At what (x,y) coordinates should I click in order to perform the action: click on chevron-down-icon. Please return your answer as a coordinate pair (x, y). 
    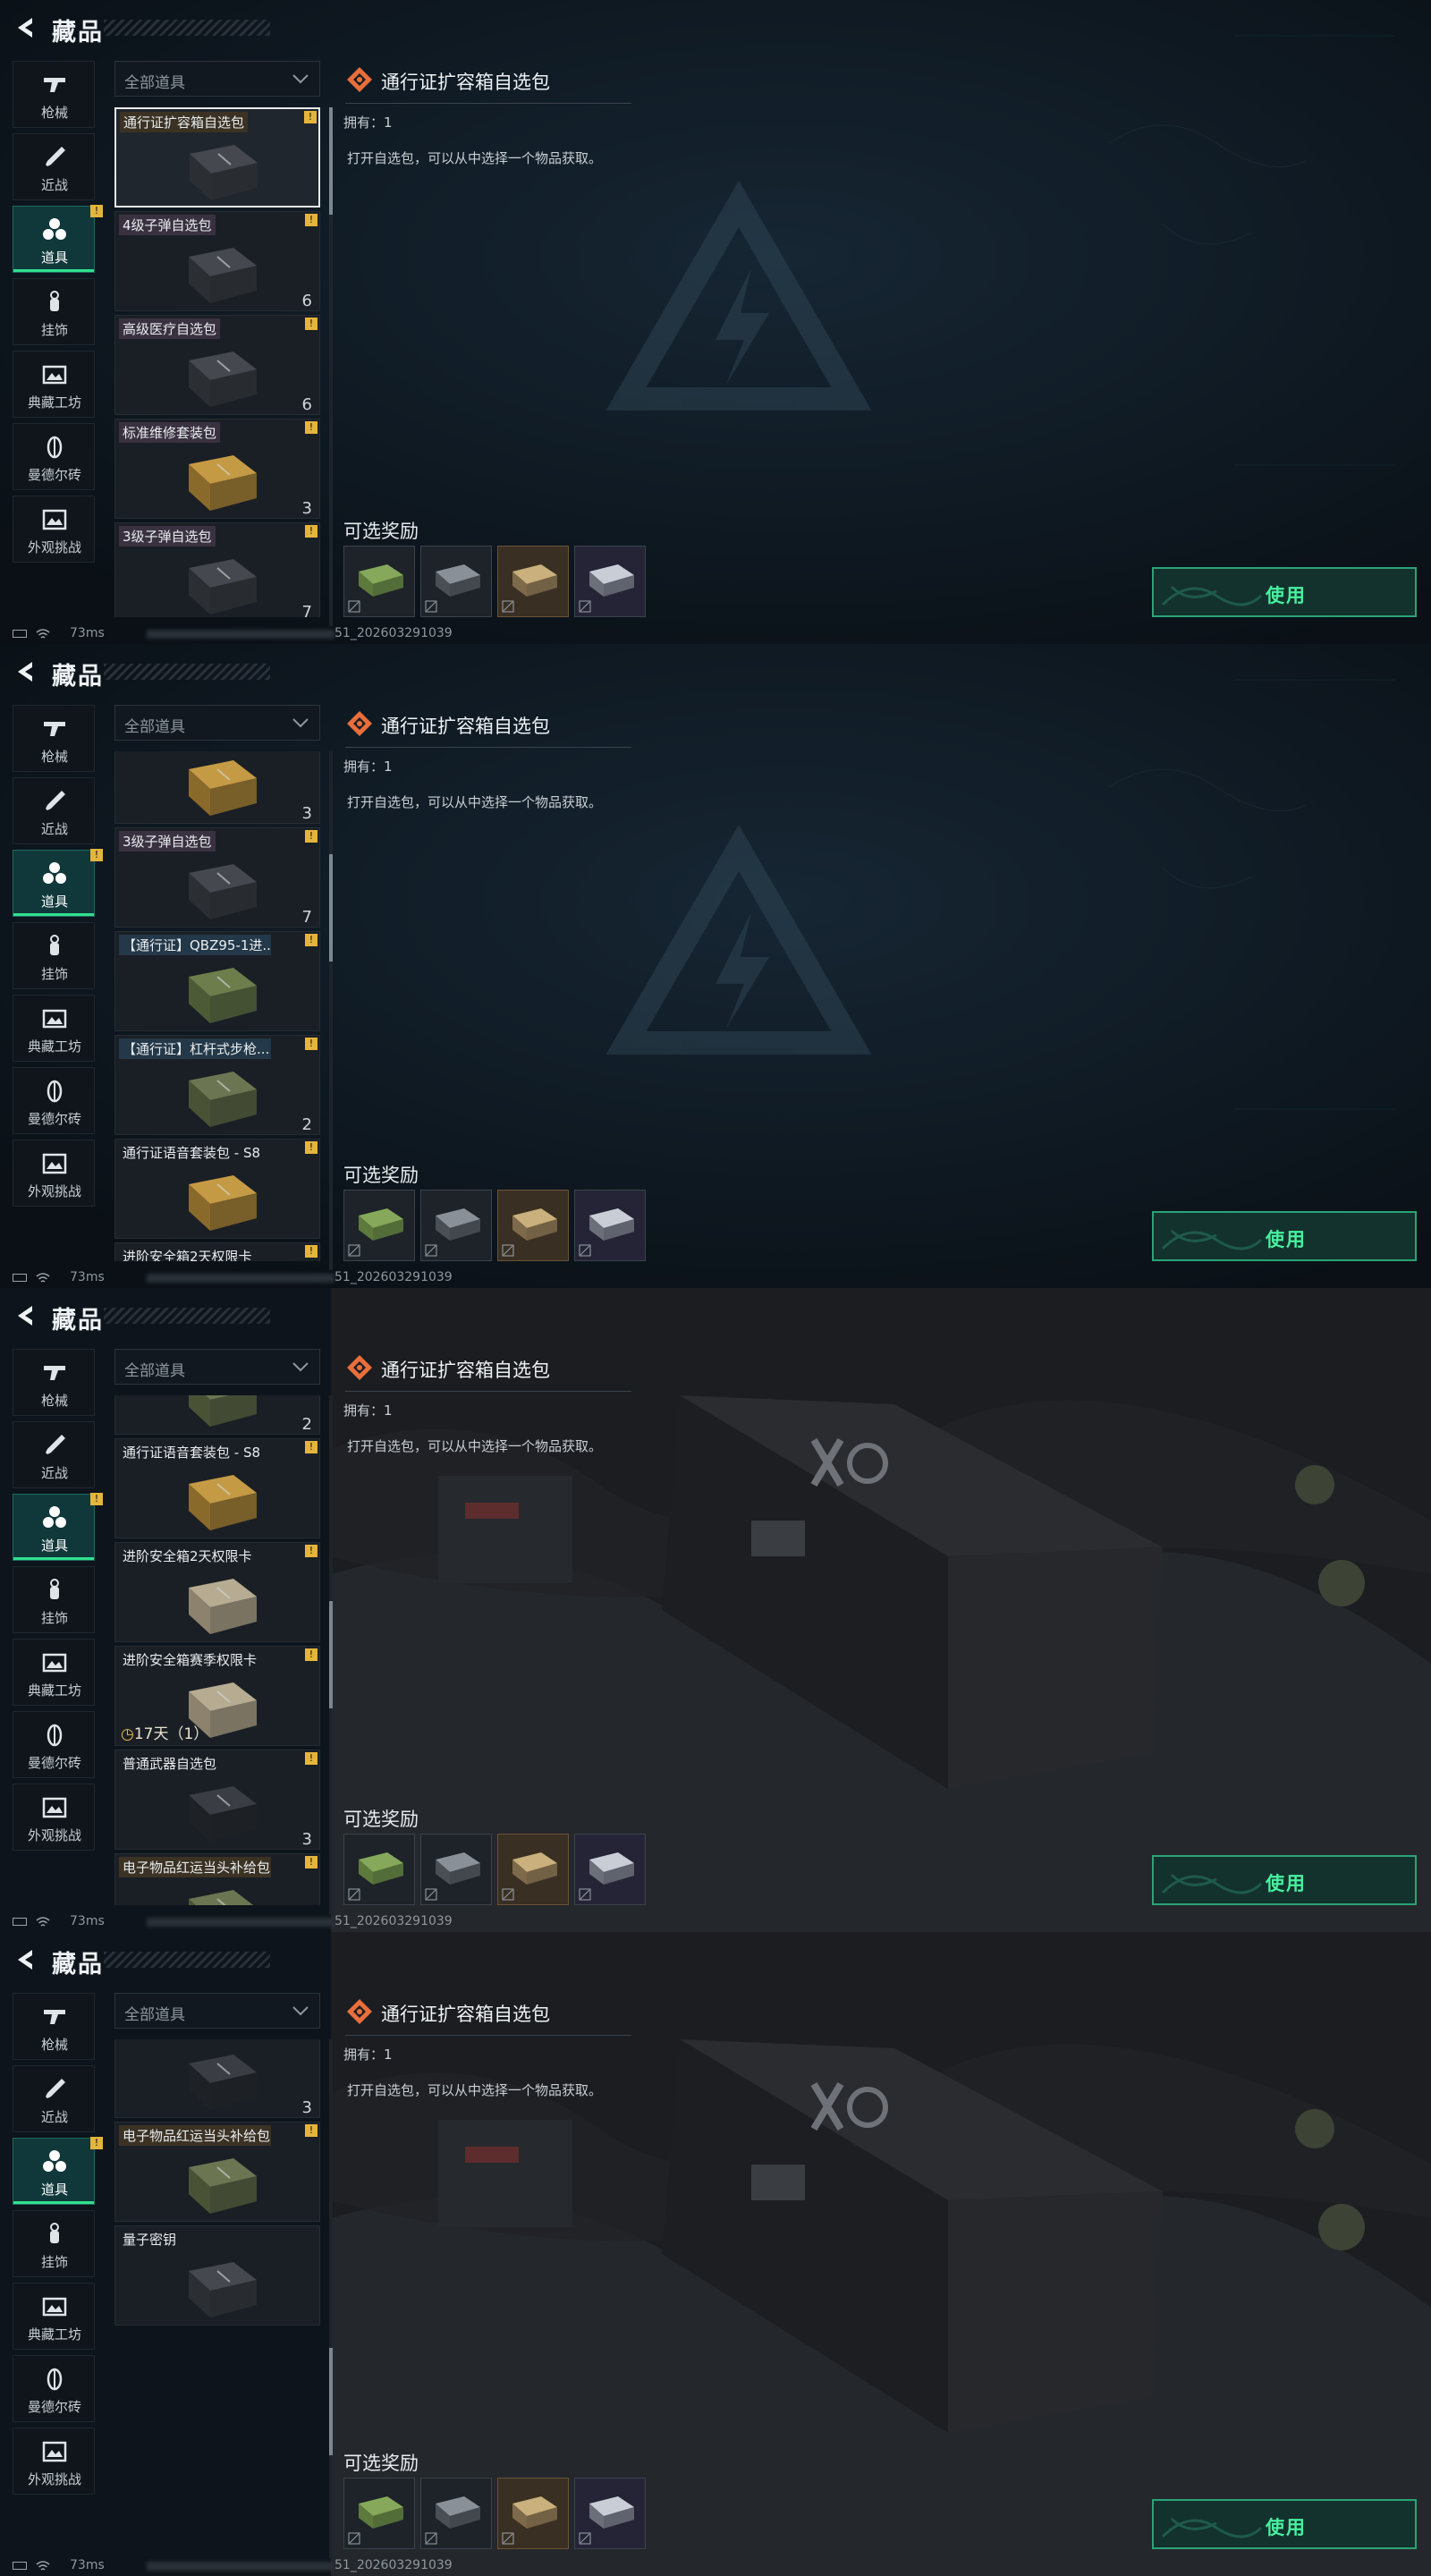
    Looking at the image, I should click on (301, 2011).